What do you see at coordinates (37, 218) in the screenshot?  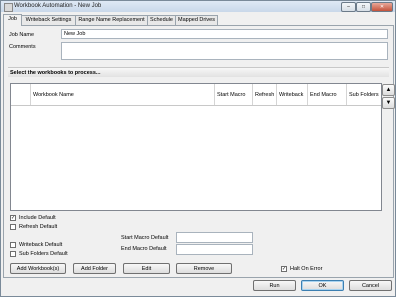 I see `include-default-label: Include Default` at bounding box center [37, 218].